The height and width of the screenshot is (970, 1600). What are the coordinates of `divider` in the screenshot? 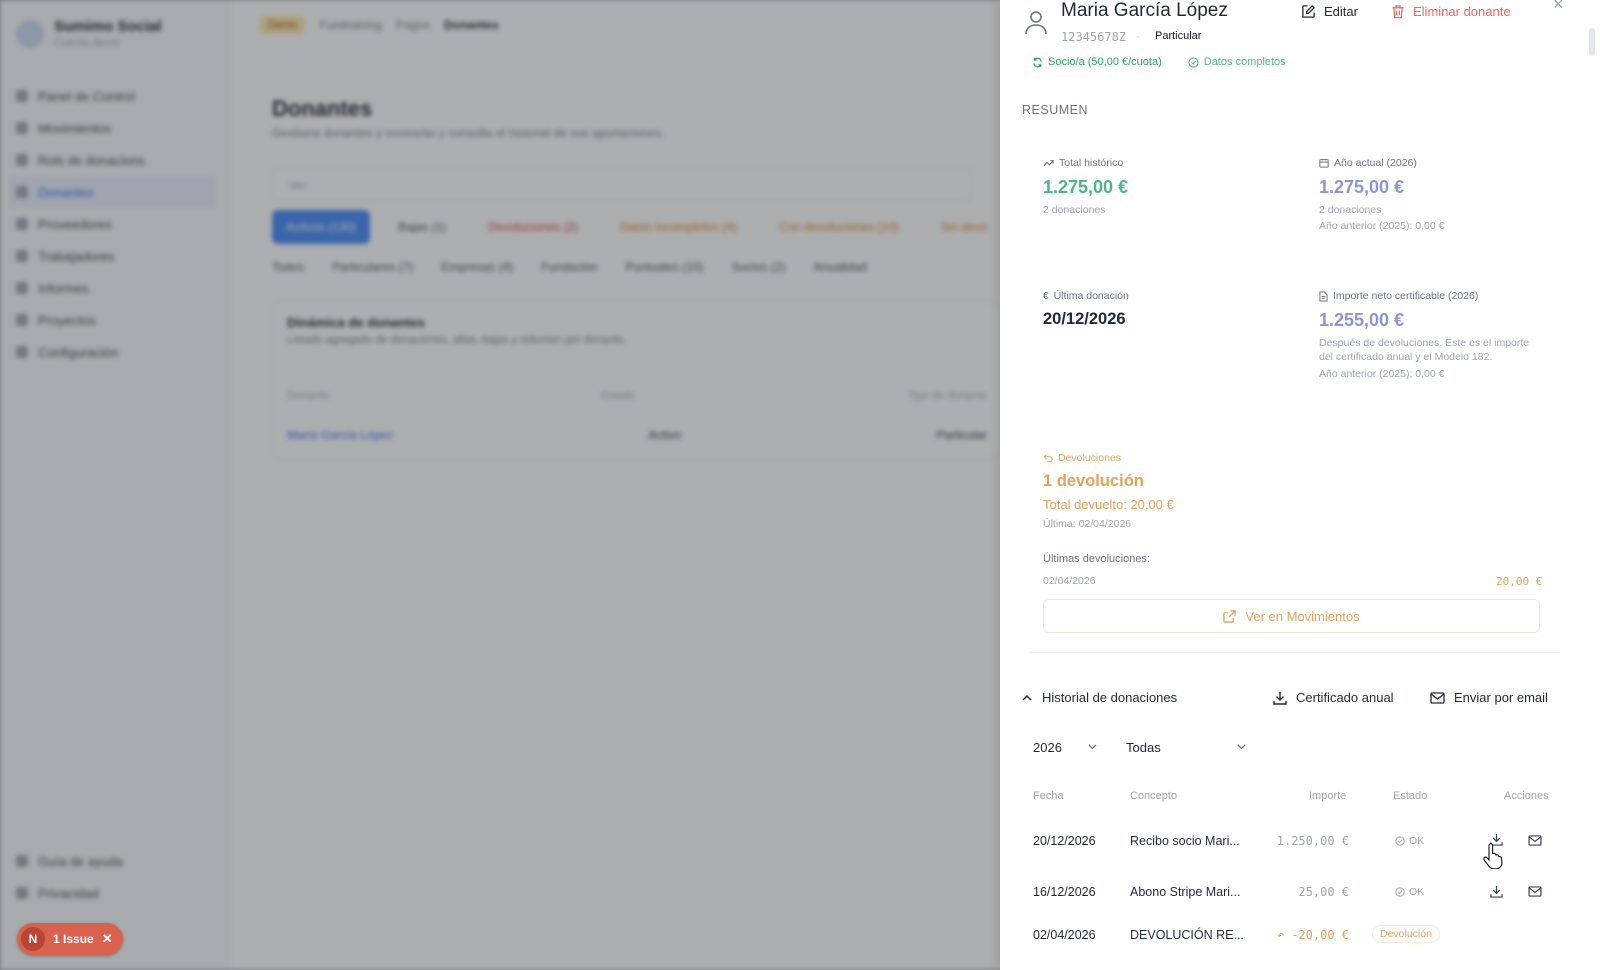 It's located at (1295, 652).